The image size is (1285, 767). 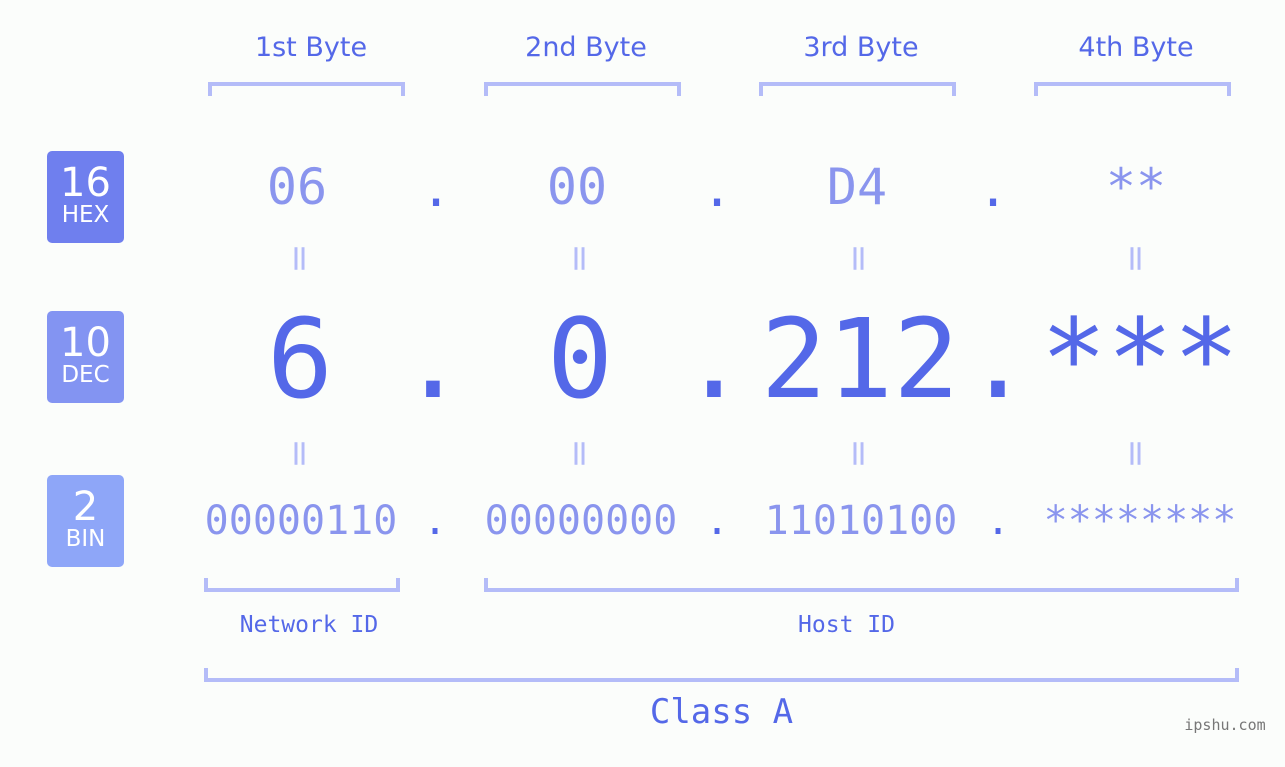 I want to click on dec-byte-4: ***, so click(x=1140, y=359).